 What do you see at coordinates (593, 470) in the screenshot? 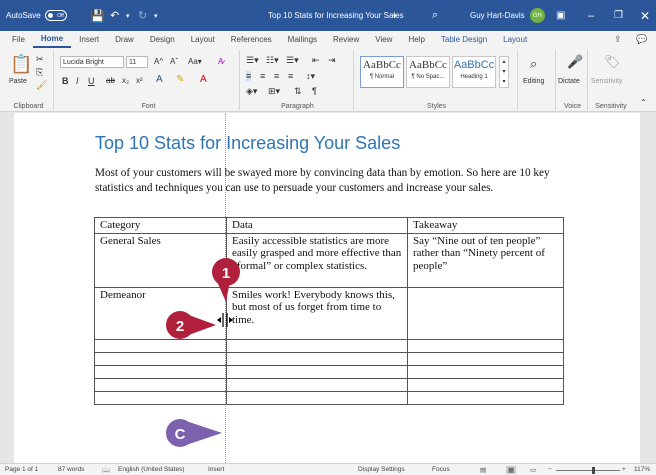
I see `zoom-slider-thumb` at bounding box center [593, 470].